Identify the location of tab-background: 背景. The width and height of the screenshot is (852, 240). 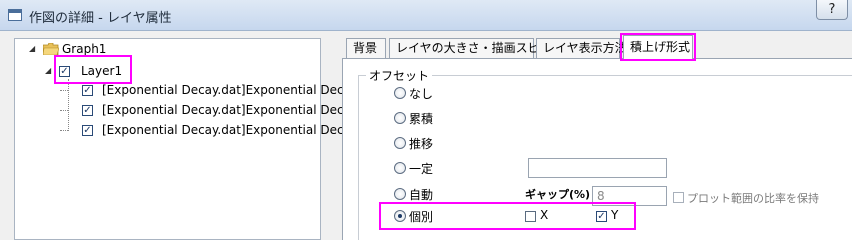
(366, 48).